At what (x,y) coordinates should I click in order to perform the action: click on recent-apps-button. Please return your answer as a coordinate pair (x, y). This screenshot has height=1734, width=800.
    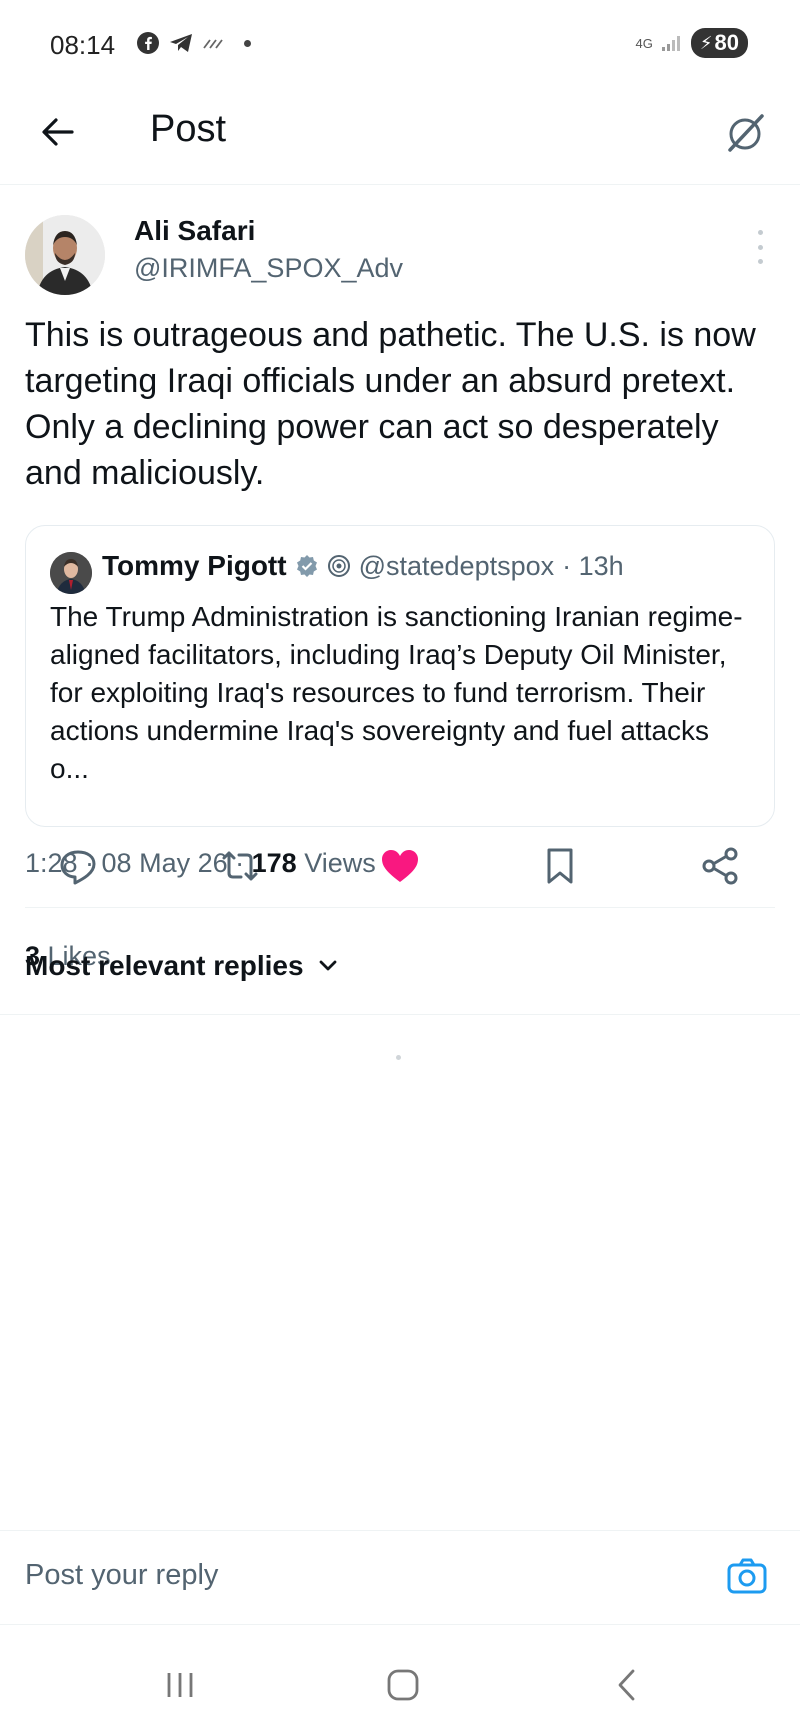
    Looking at the image, I should click on (180, 1685).